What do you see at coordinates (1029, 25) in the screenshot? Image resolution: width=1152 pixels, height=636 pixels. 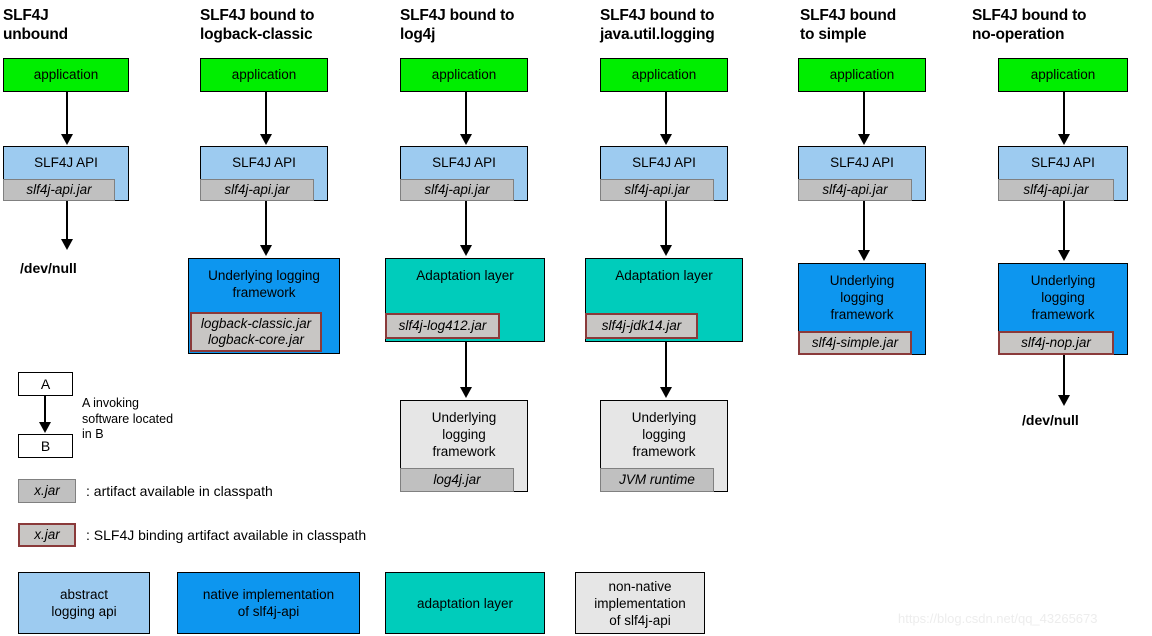 I see `column-title-no-operation: SLF4J bound to no-operation` at bounding box center [1029, 25].